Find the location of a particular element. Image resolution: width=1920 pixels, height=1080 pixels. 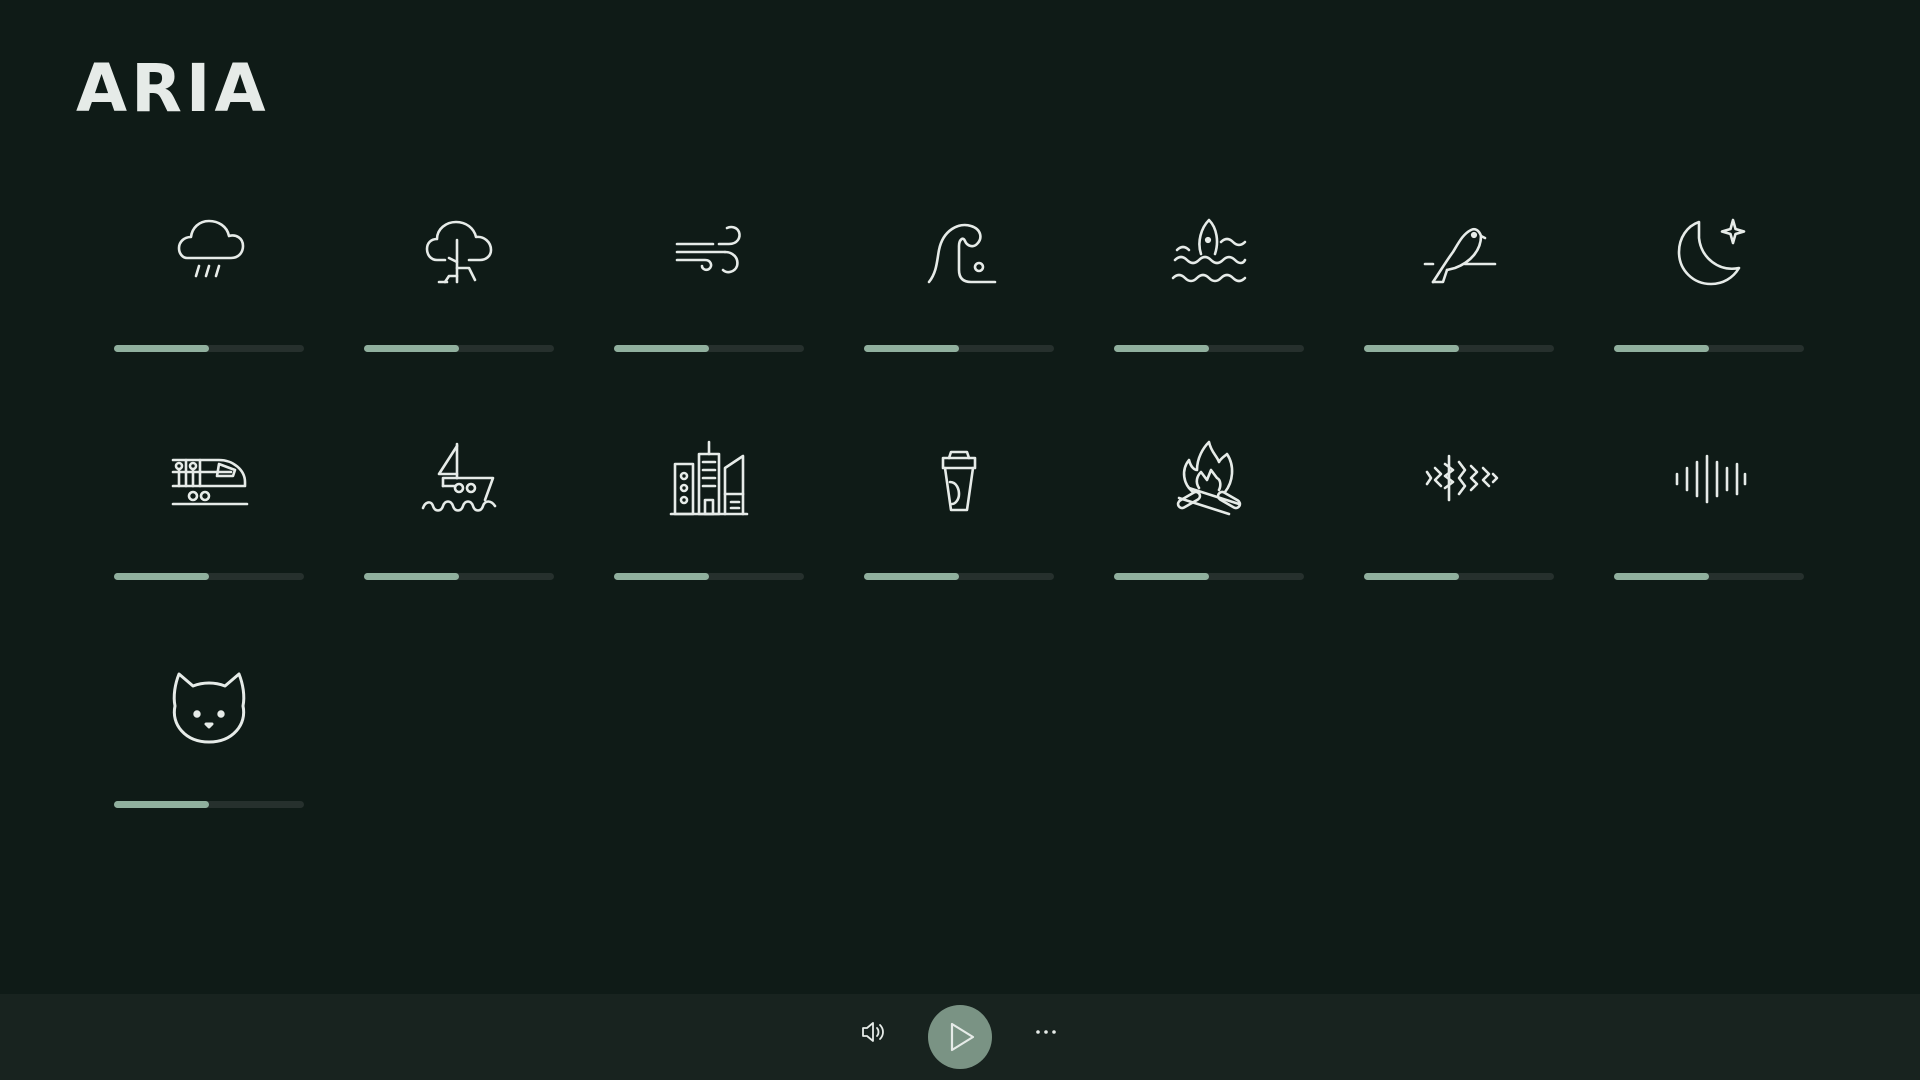

volume-slider-thunderstorm is located at coordinates (459, 348).